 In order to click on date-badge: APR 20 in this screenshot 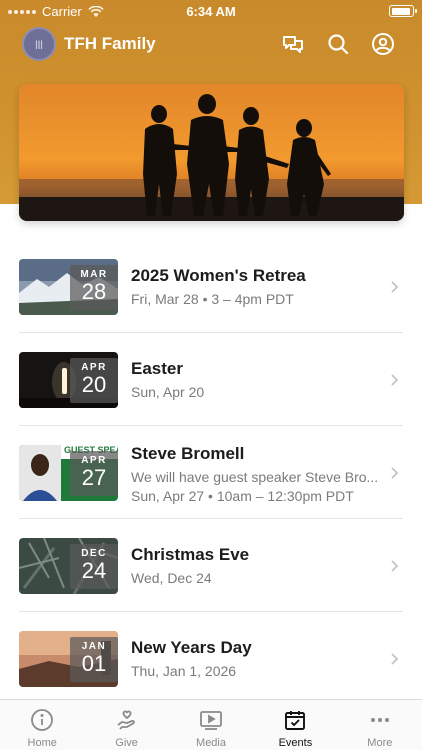, I will do `click(94, 380)`.